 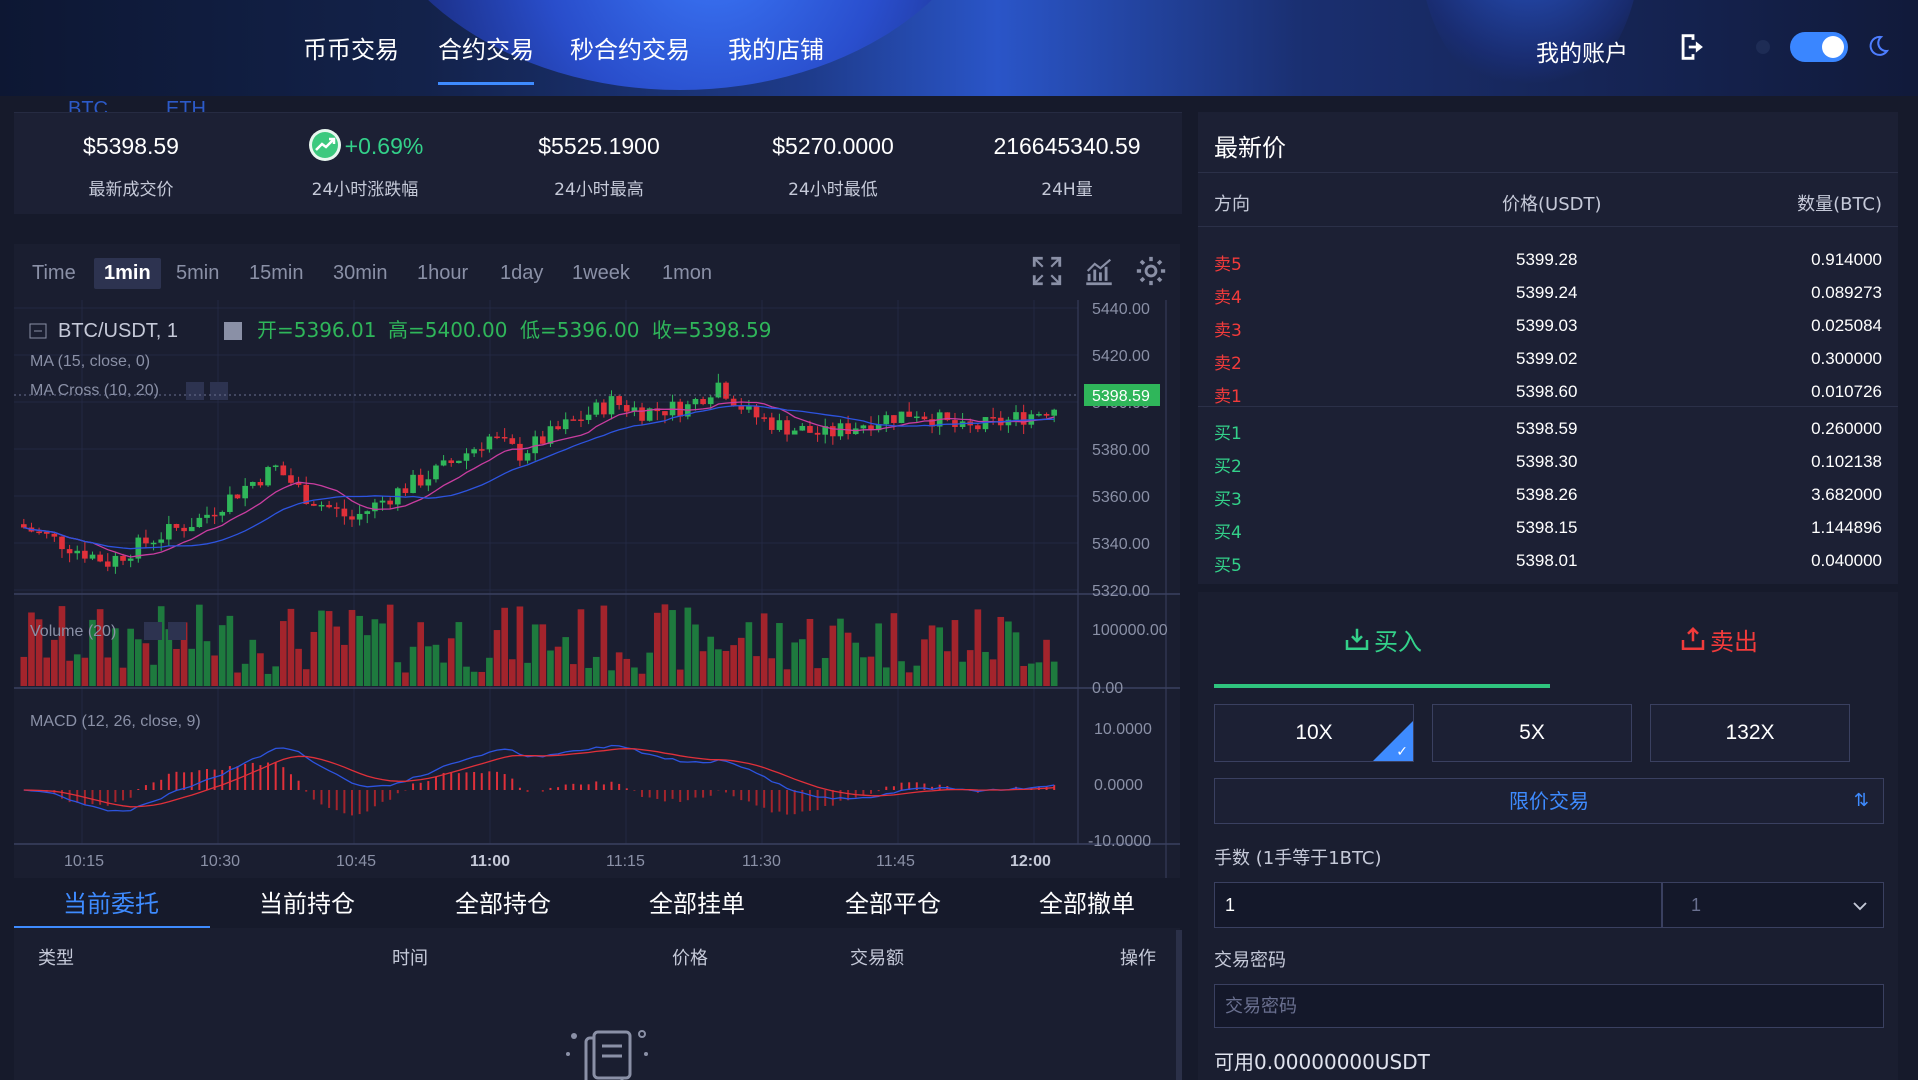 I want to click on sell-tab: 卖出, so click(x=1718, y=639).